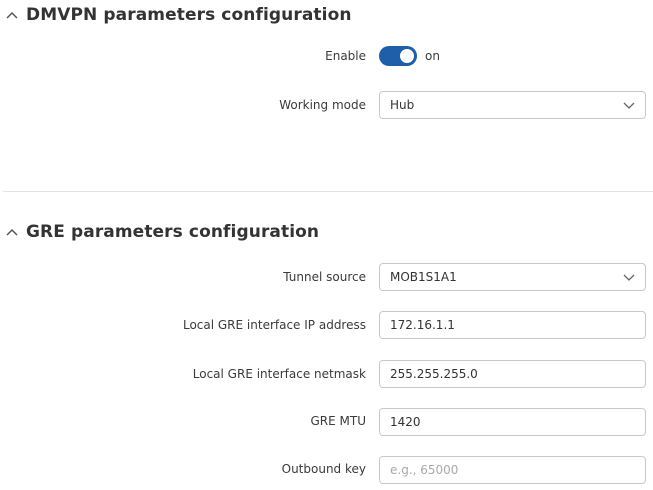 The image size is (653, 490). Describe the element at coordinates (432, 56) in the screenshot. I see `enable-state-text: on` at that location.